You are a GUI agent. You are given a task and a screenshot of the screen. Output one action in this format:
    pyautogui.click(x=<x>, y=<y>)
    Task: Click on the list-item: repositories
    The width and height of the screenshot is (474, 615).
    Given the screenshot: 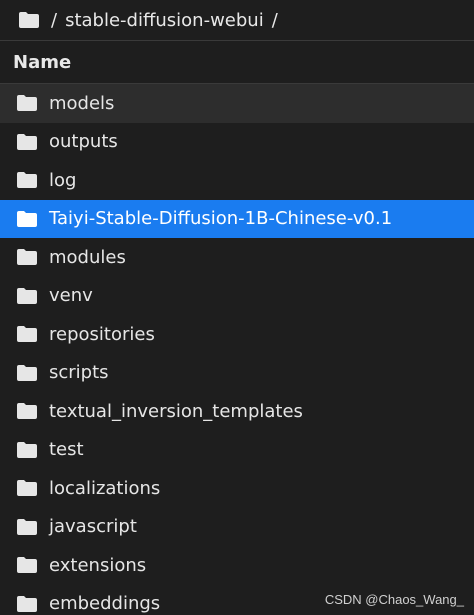 What is the action you would take?
    pyautogui.click(x=237, y=334)
    